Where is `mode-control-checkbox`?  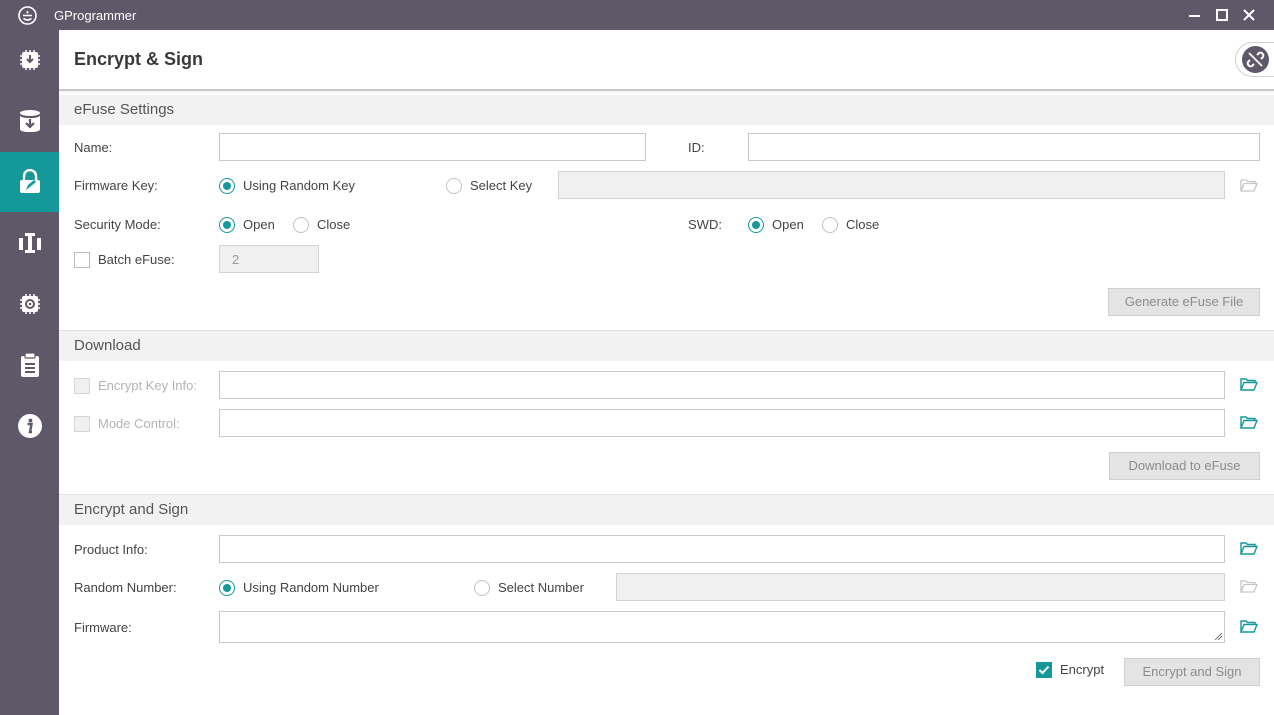 mode-control-checkbox is located at coordinates (82, 424).